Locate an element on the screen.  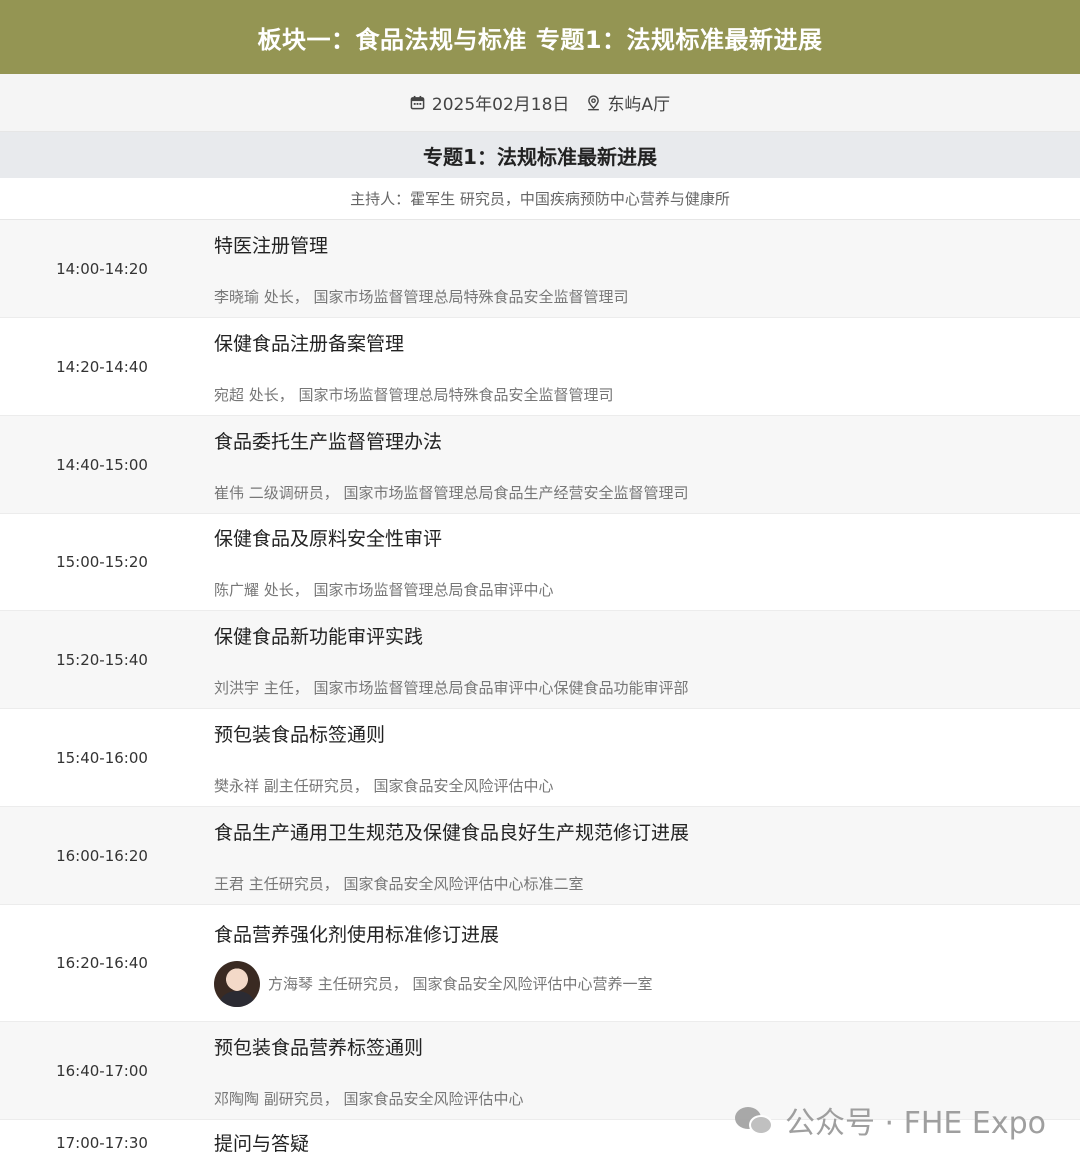
session-speaker-with-avatar: 方海琴 主任研究员， 国家食品安全风险评估中心营养一室 is located at coordinates (647, 983).